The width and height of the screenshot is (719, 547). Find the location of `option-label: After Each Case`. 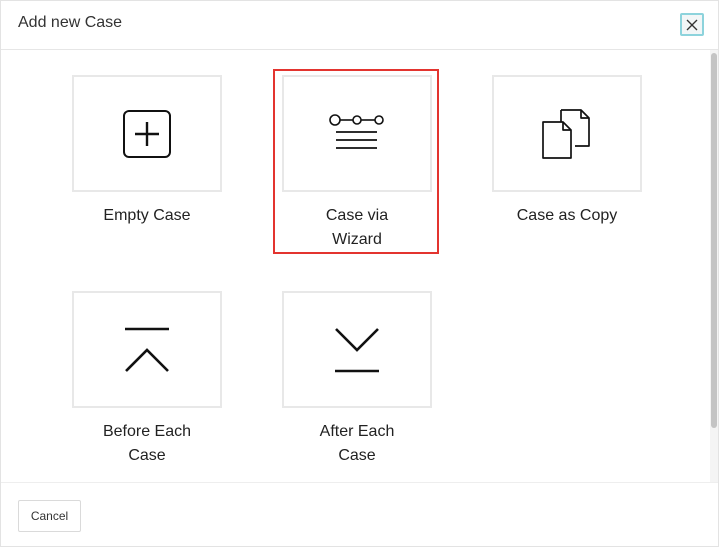

option-label: After Each Case is located at coordinates (357, 443).